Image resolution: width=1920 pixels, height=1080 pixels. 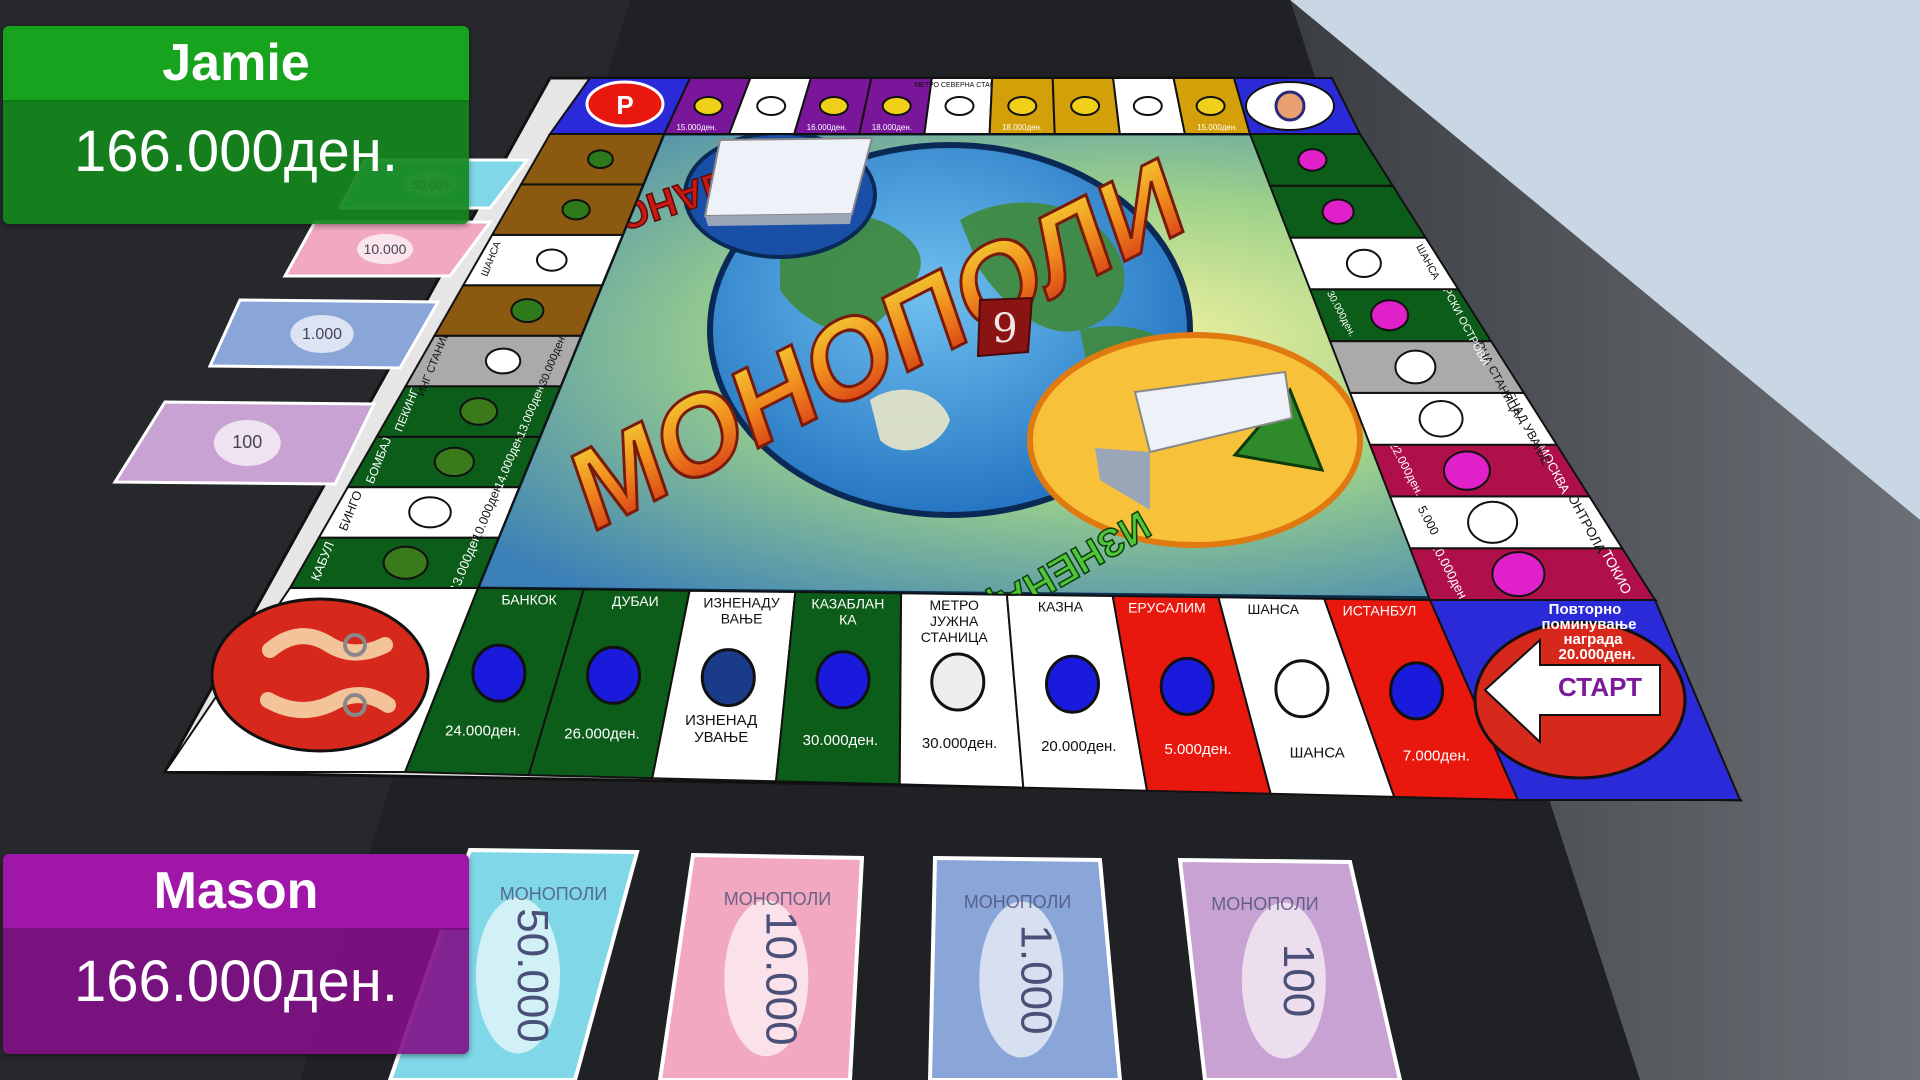 I want to click on go-label: СТАРТ, so click(x=1600, y=687).